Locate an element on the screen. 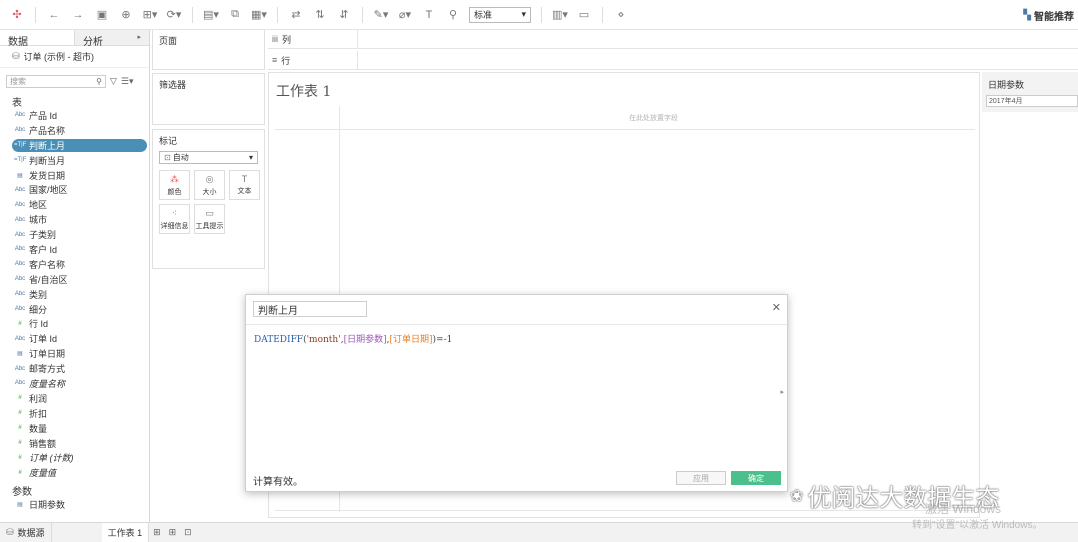 This screenshot has height=542, width=1078. field-label: 度量值 is located at coordinates (43, 473).